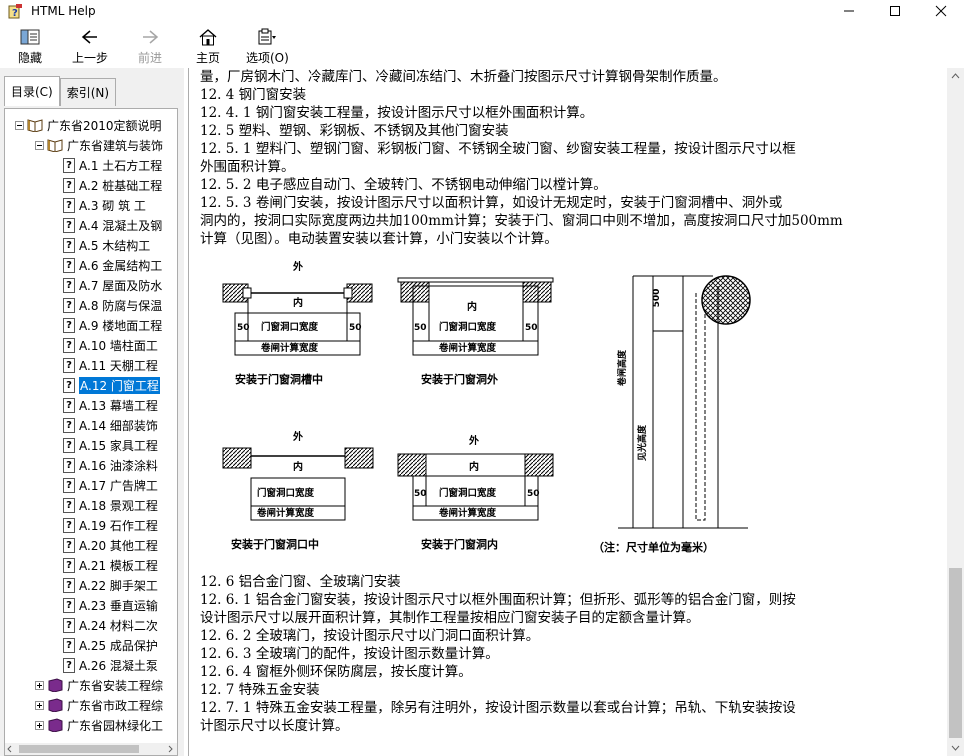 This screenshot has height=756, width=964. I want to click on tree-topic-item: ? A.1 土石方工程, so click(112, 165).